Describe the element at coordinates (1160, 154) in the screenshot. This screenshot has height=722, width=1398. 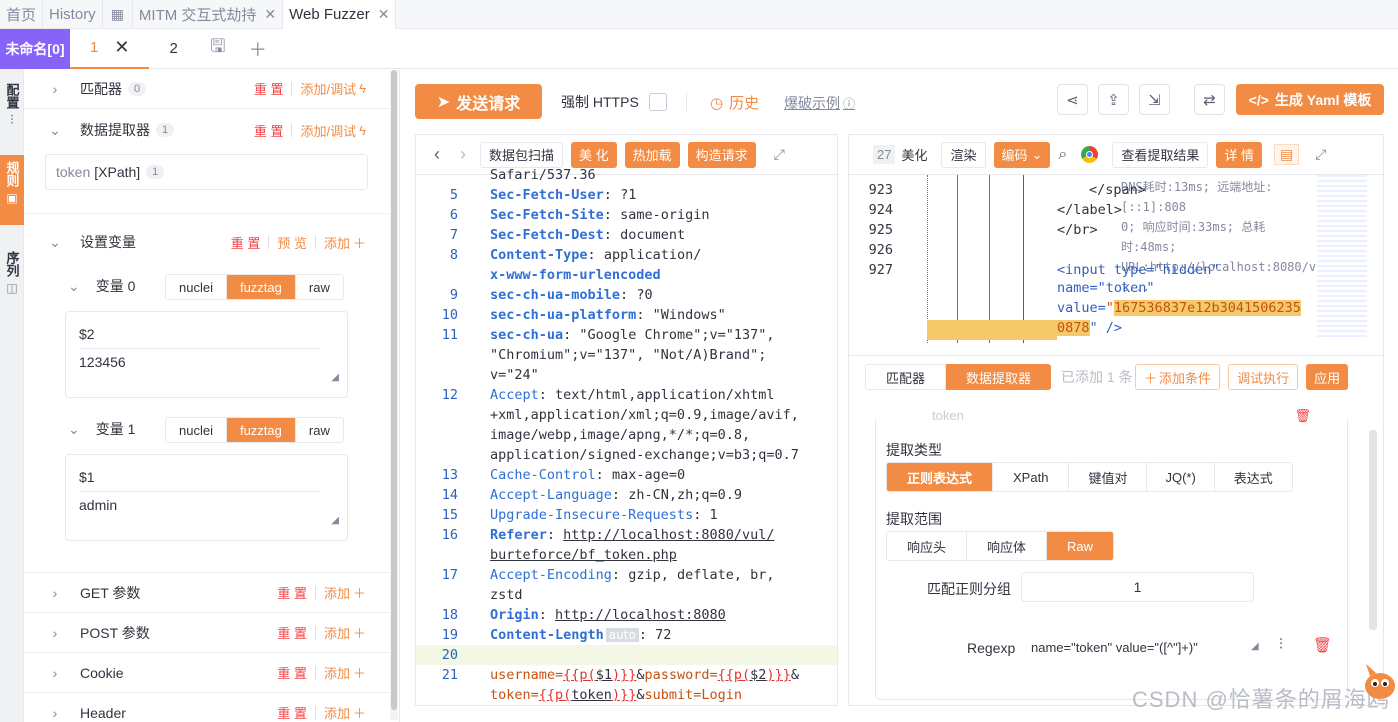
I see `view-extract-button: 查看提取结果` at that location.